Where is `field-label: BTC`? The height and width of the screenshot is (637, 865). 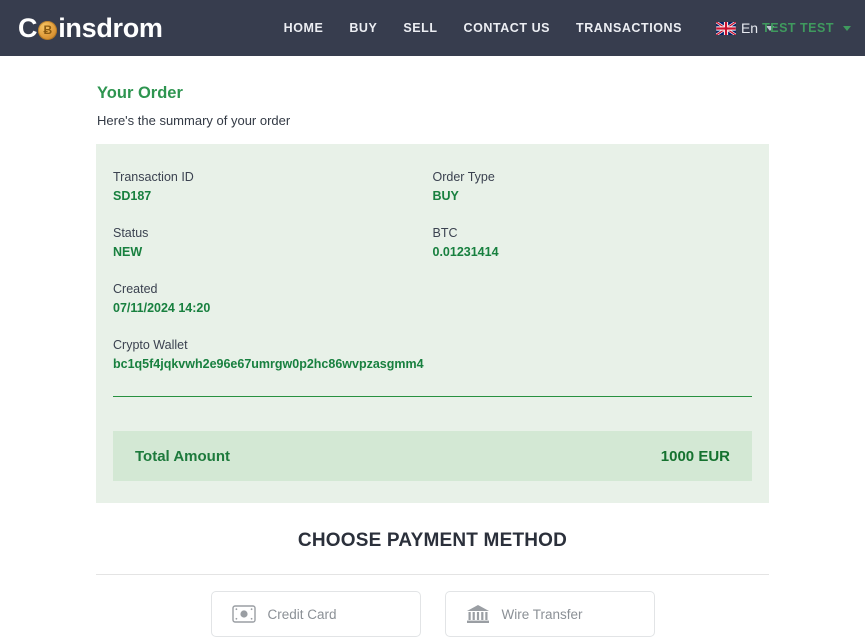
field-label: BTC is located at coordinates (445, 233).